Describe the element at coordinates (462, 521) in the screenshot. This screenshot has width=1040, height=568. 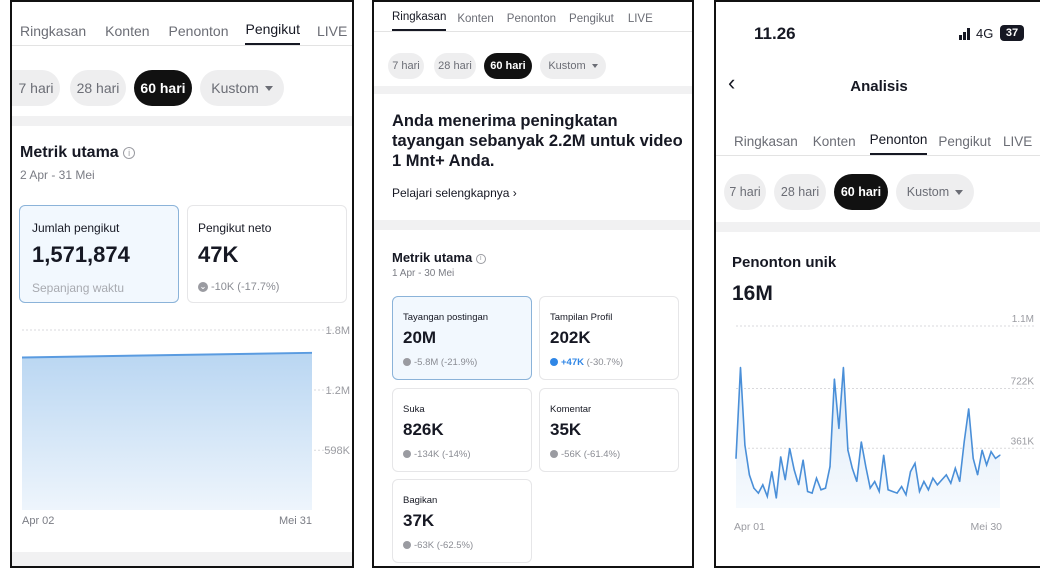
I see `metric-card-shares: Bagikan 37K -63K (-62.5%)` at that location.